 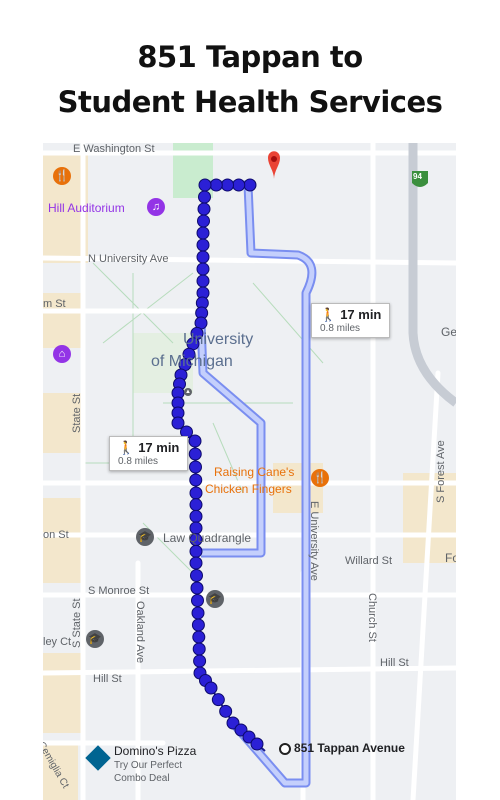 I want to click on street-label: on St, so click(x=56, y=535).